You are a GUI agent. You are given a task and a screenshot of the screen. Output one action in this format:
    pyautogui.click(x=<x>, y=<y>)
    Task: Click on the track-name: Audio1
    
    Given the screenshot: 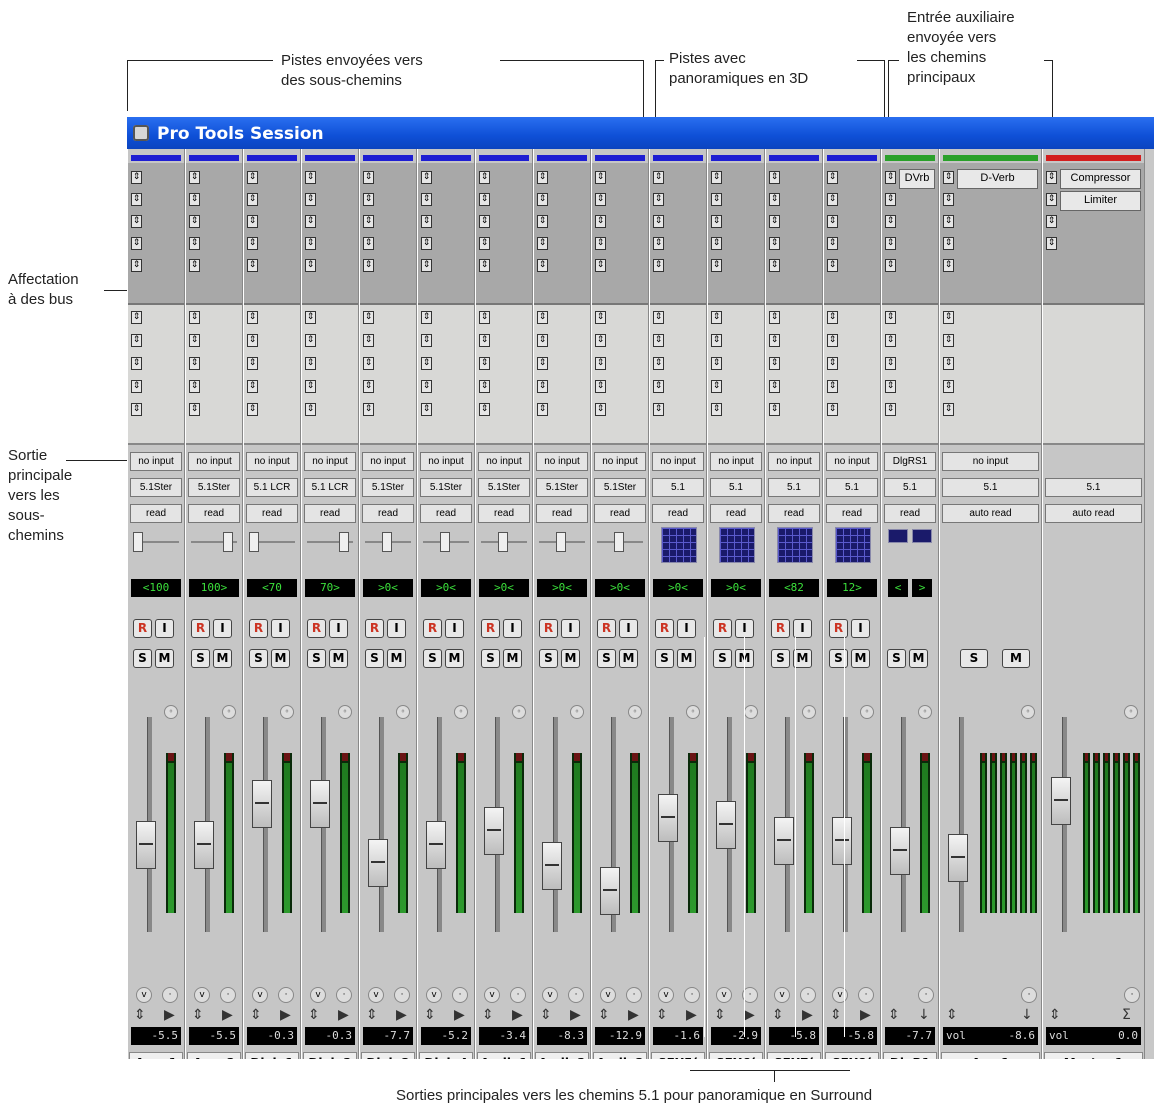 What is the action you would take?
    pyautogui.click(x=504, y=1055)
    